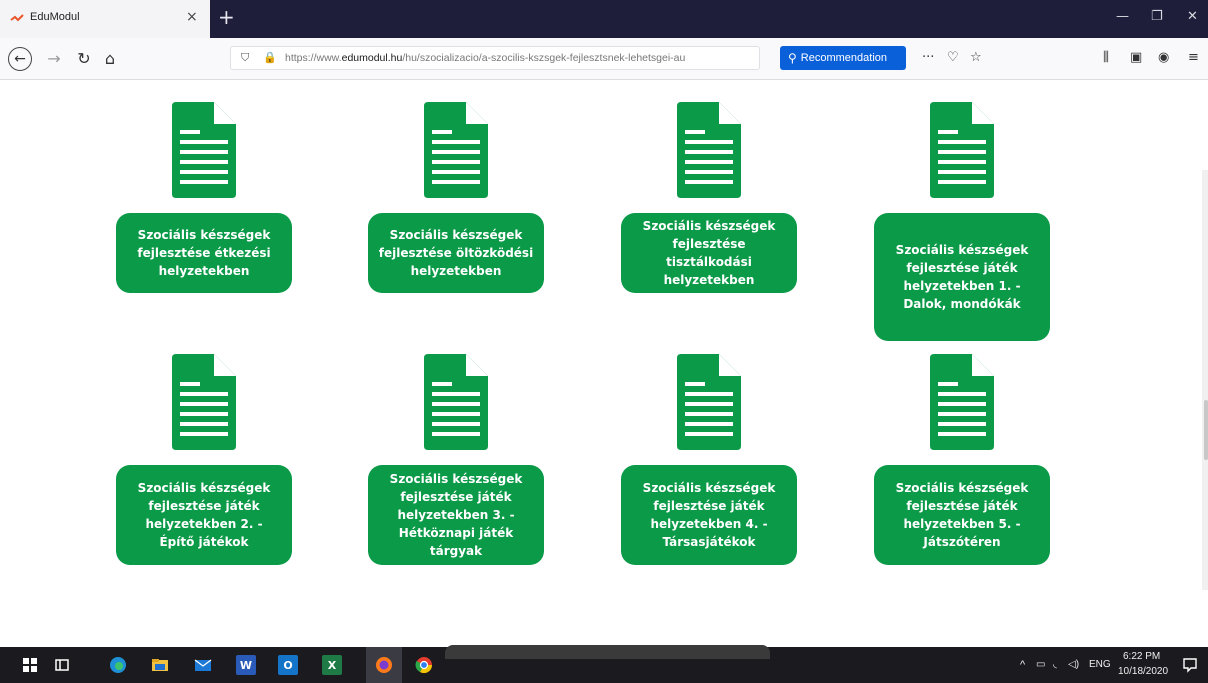 The height and width of the screenshot is (683, 1208). What do you see at coordinates (17, 18) in the screenshot?
I see `edumodul-favicon-icon` at bounding box center [17, 18].